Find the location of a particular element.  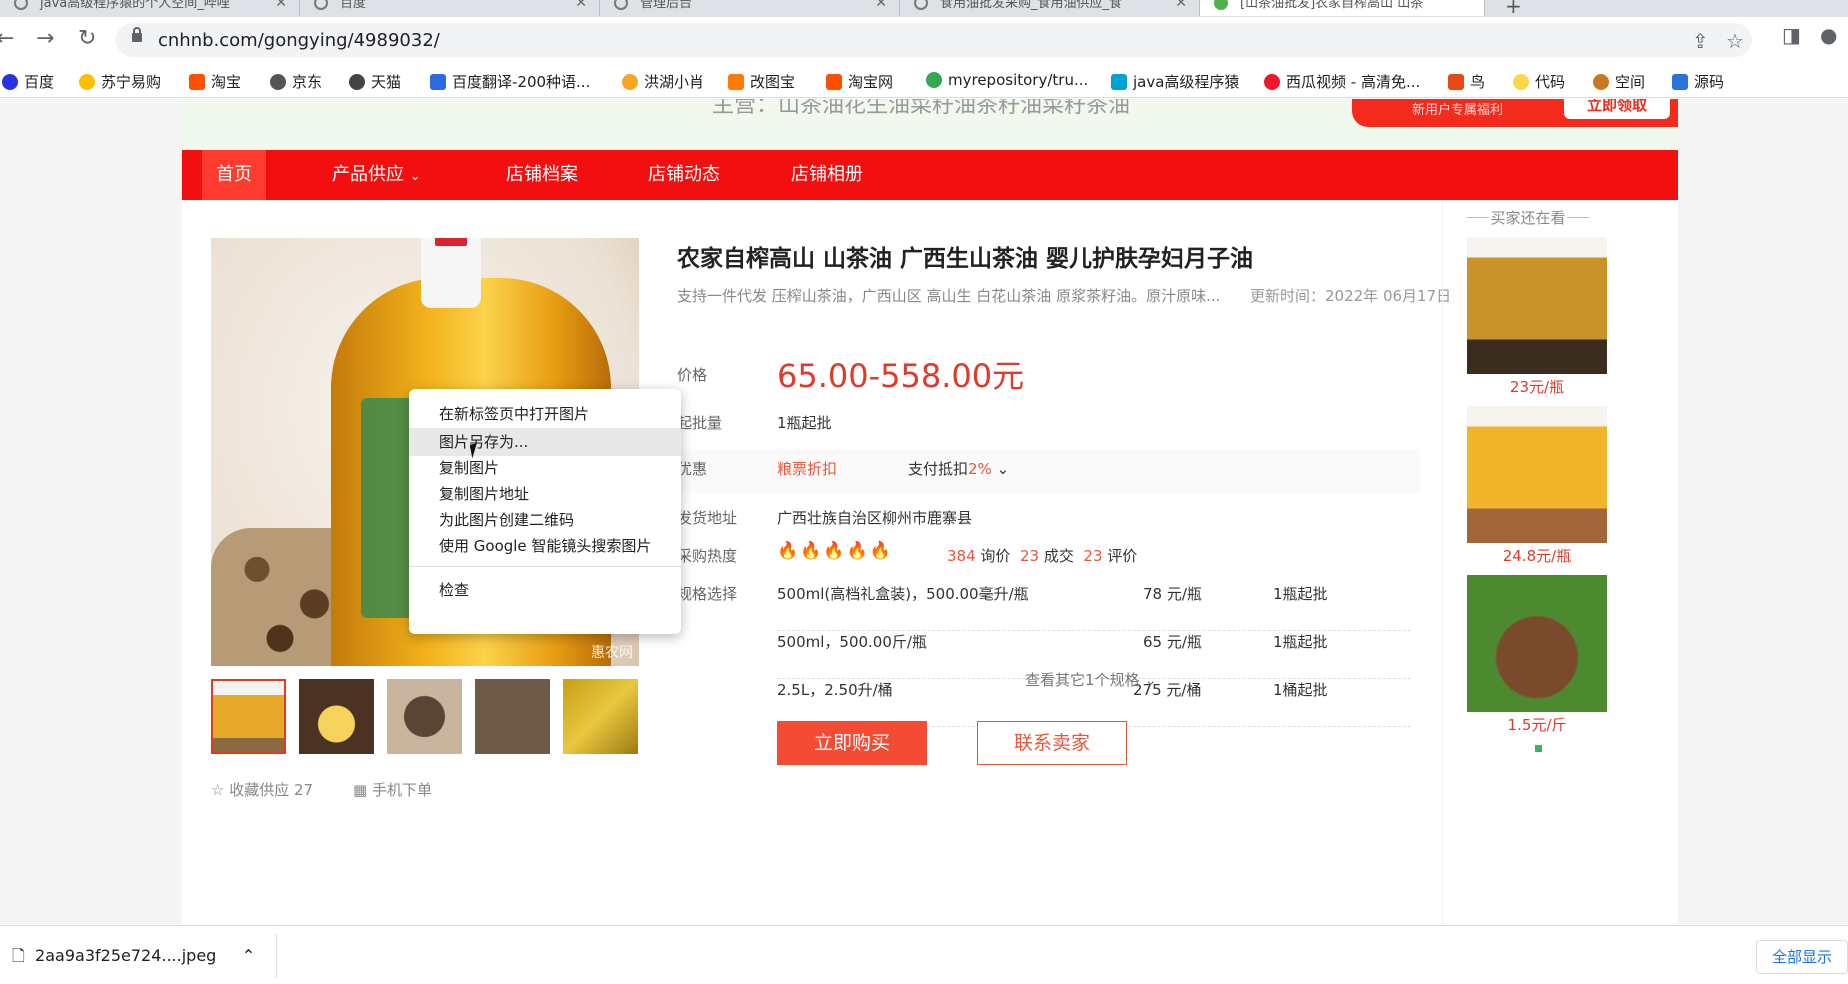

promo-pay-percent: 2% is located at coordinates (980, 469).